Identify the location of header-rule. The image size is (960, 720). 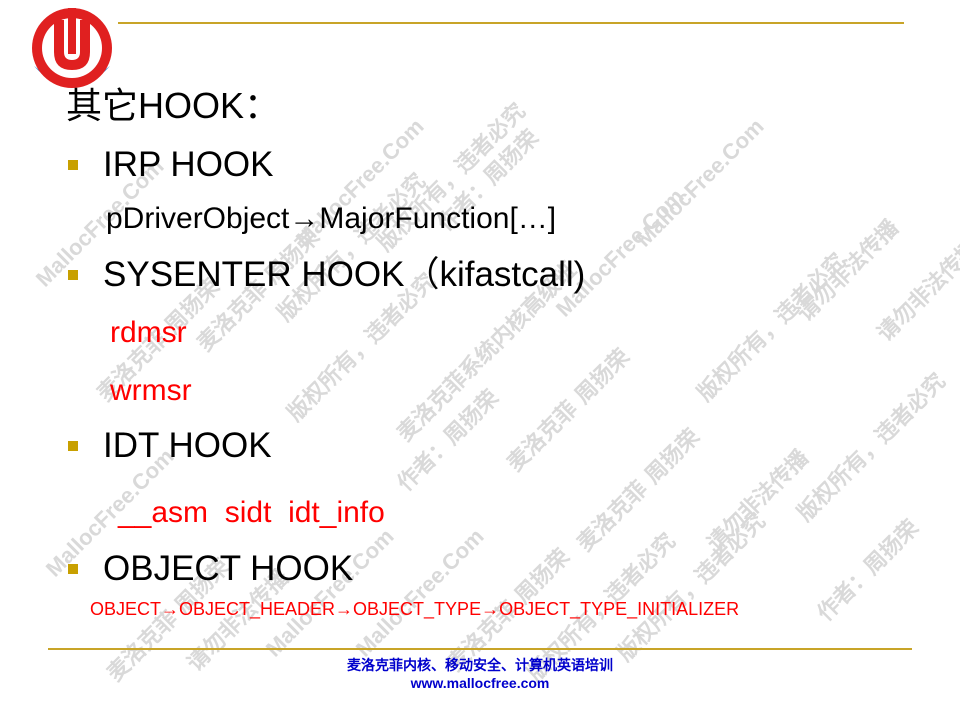
(511, 23).